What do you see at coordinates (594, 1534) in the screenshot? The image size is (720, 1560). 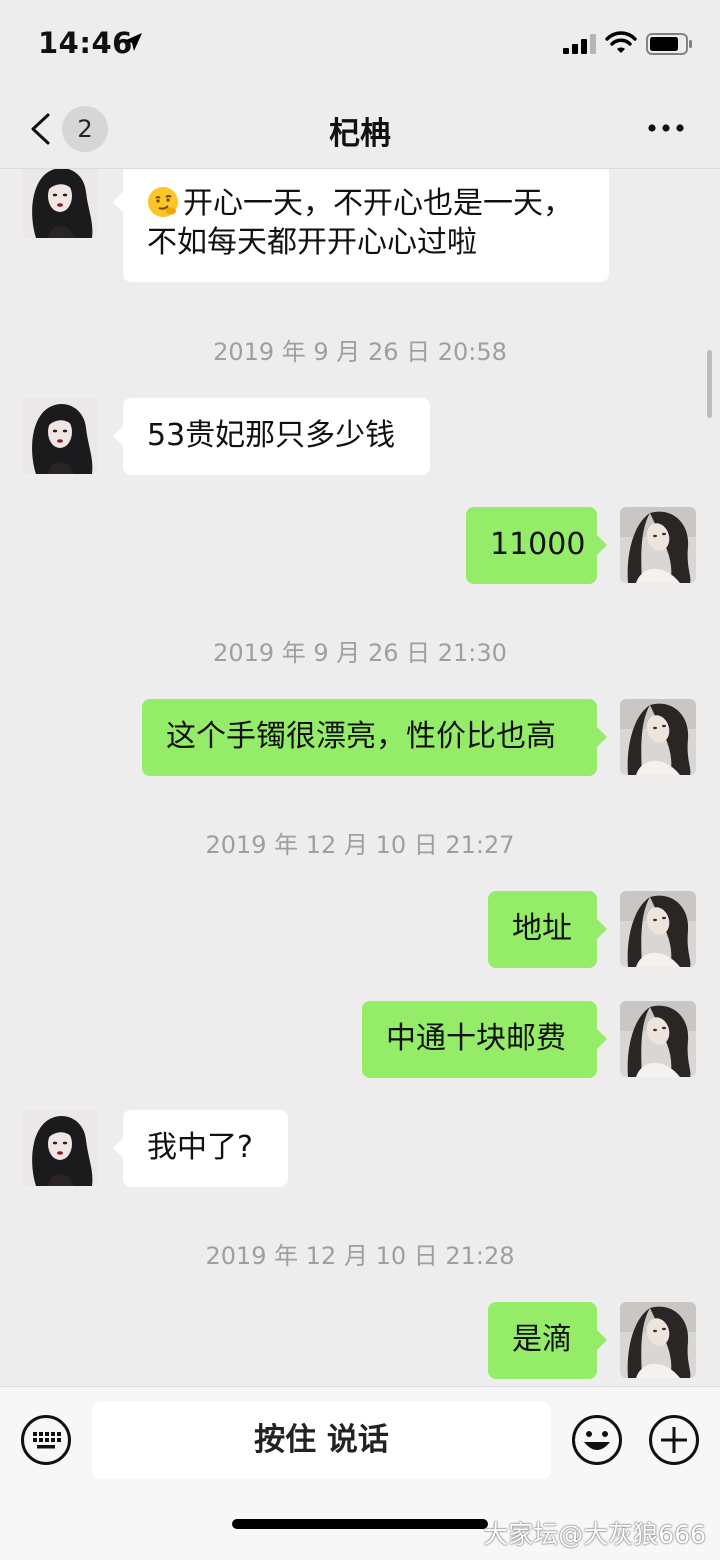 I see `watermark: 大家坛@大灰狼666` at bounding box center [594, 1534].